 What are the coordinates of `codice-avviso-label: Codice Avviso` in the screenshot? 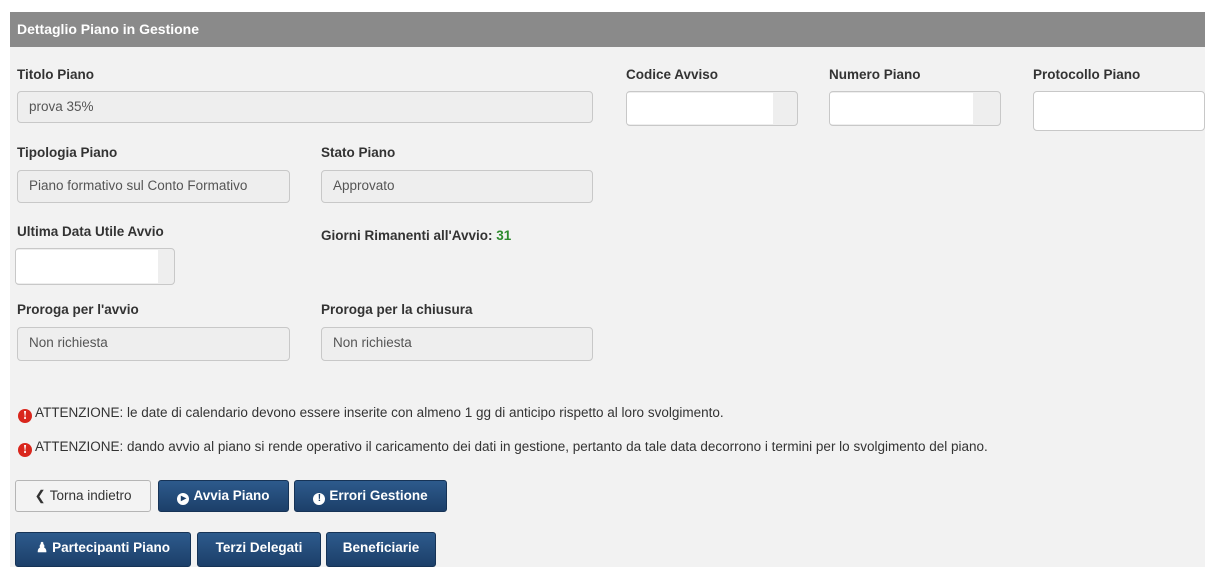 It's located at (672, 74).